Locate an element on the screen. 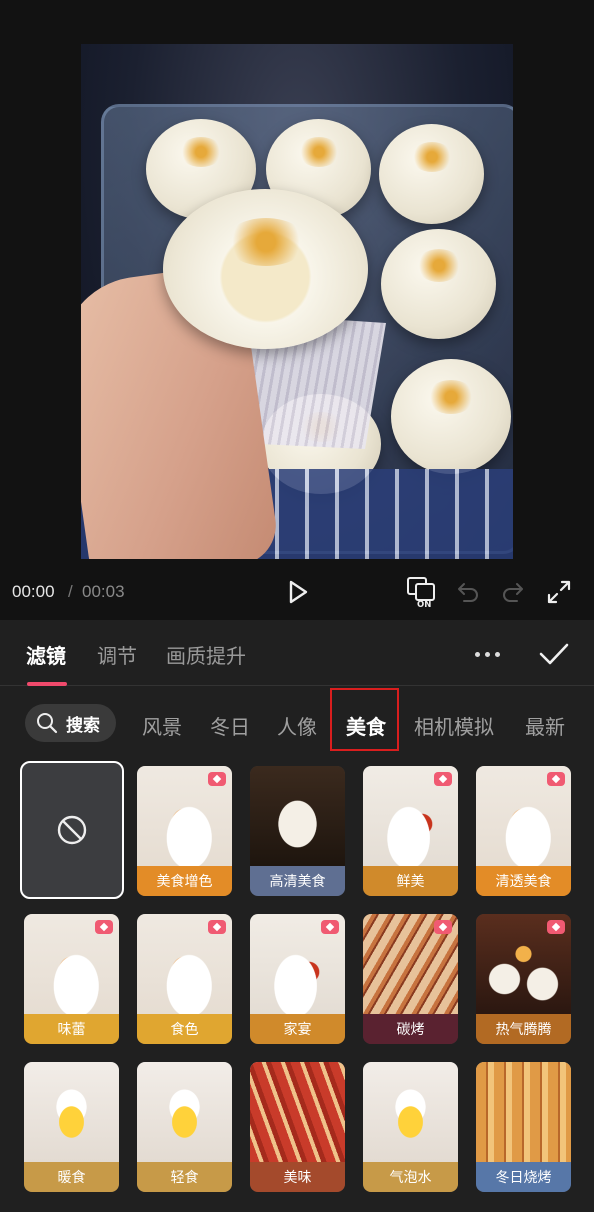  filter-card: 家宴 is located at coordinates (297, 979).